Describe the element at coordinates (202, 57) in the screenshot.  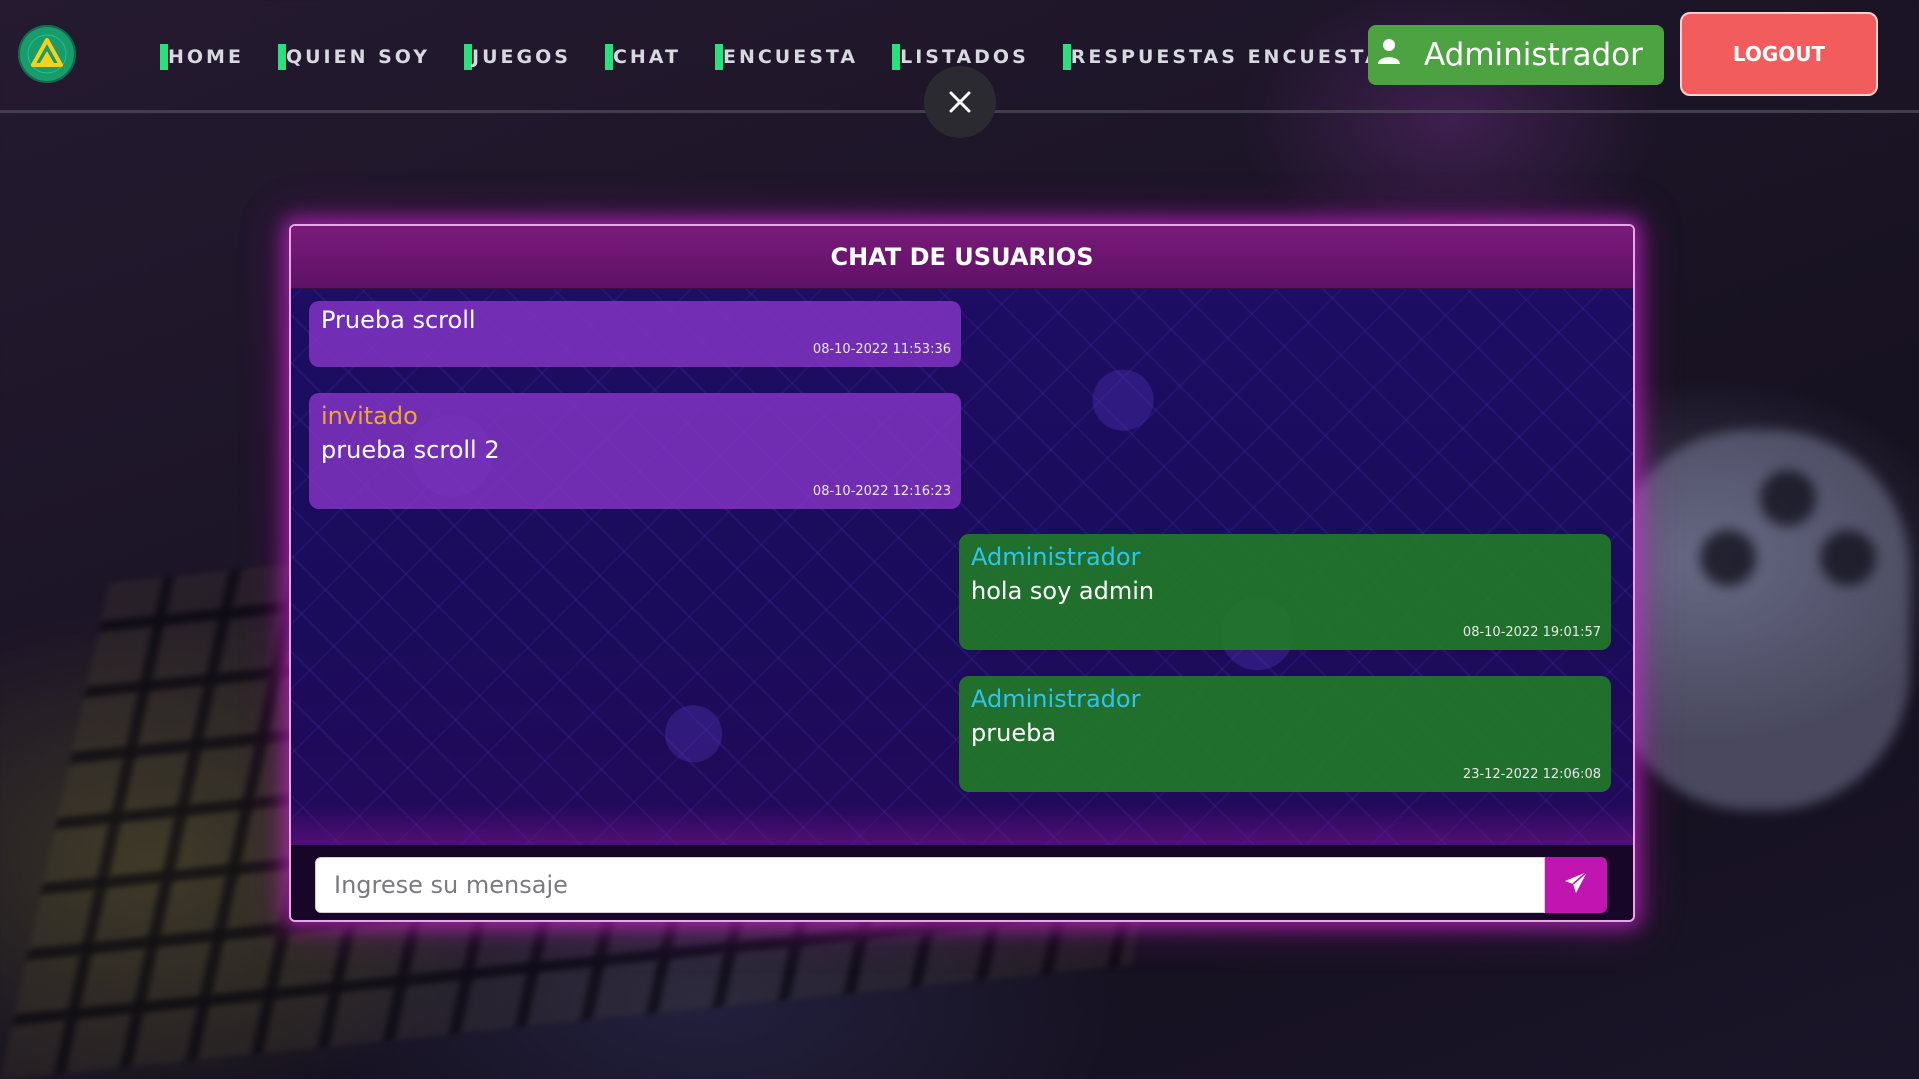
I see `nav-link-home: HOME` at that location.